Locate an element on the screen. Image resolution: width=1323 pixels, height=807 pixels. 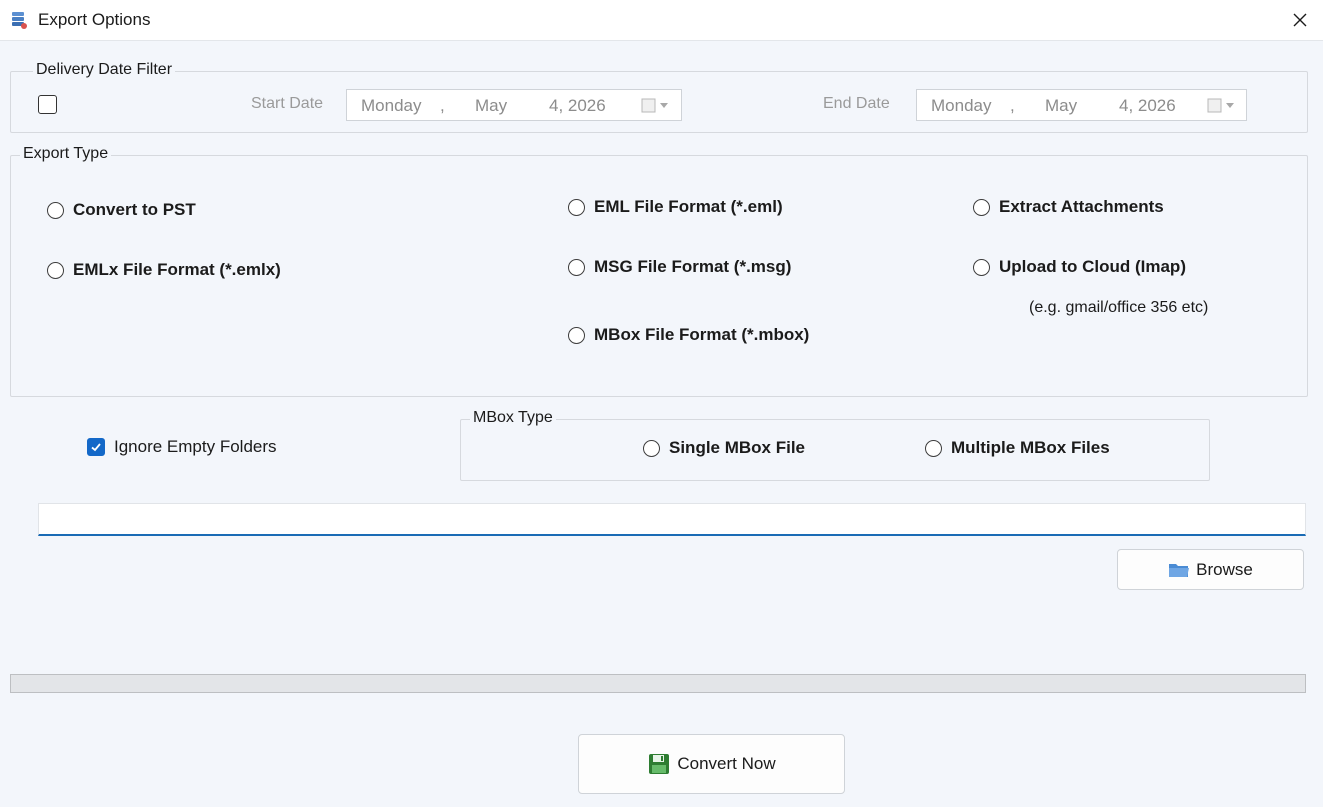
start-date-picker: Monday , May 4, 2026 is located at coordinates (514, 105).